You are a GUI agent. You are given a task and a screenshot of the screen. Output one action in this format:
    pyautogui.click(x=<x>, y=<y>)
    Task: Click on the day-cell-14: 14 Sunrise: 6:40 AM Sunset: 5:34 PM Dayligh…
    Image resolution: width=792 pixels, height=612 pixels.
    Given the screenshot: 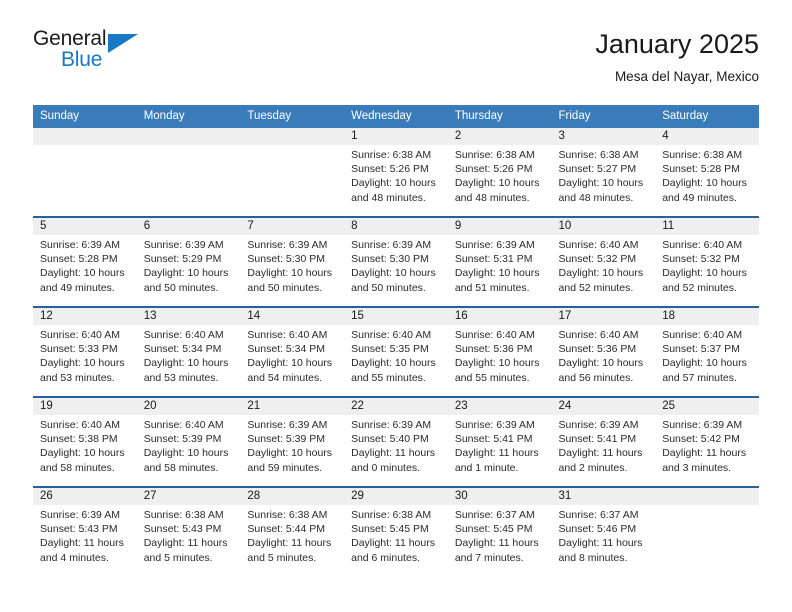 What is the action you would take?
    pyautogui.click(x=292, y=352)
    